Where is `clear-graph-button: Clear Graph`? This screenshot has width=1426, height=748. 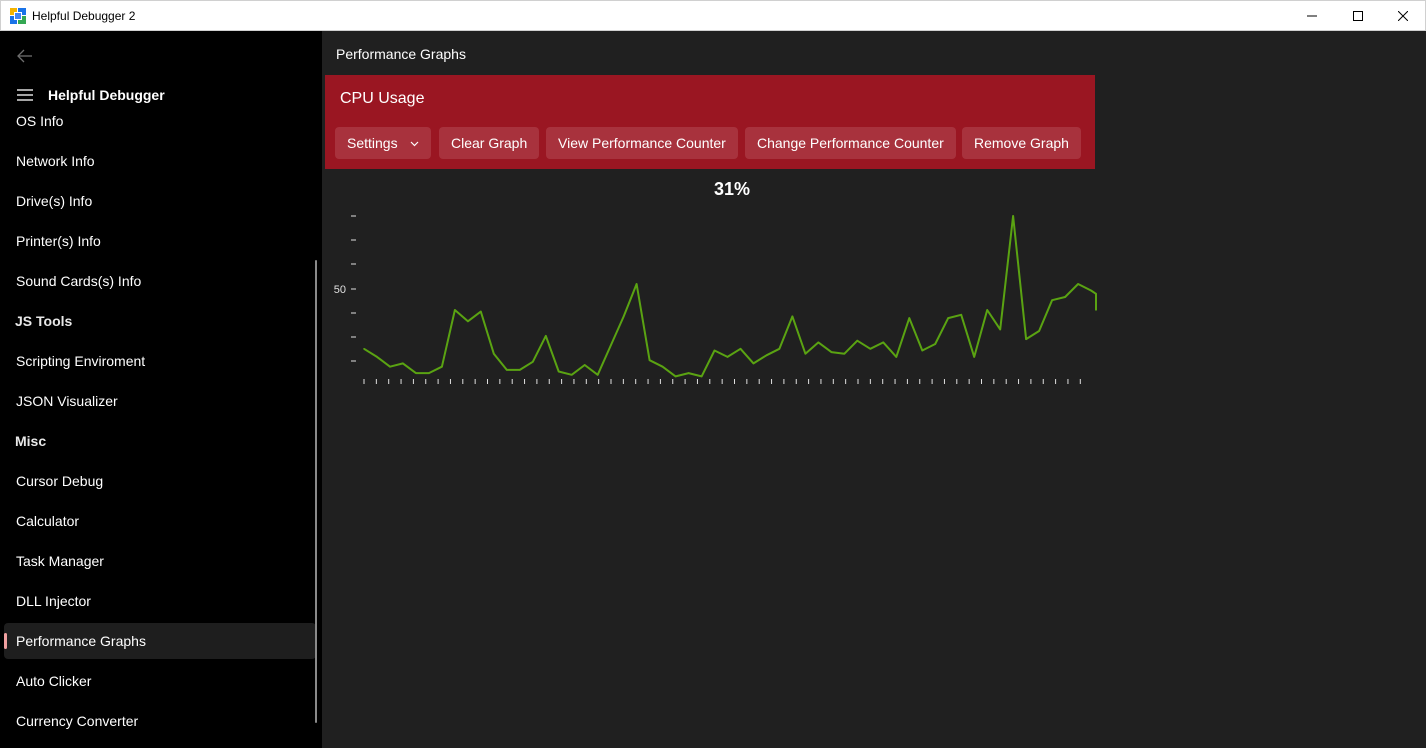
clear-graph-button: Clear Graph is located at coordinates (489, 143).